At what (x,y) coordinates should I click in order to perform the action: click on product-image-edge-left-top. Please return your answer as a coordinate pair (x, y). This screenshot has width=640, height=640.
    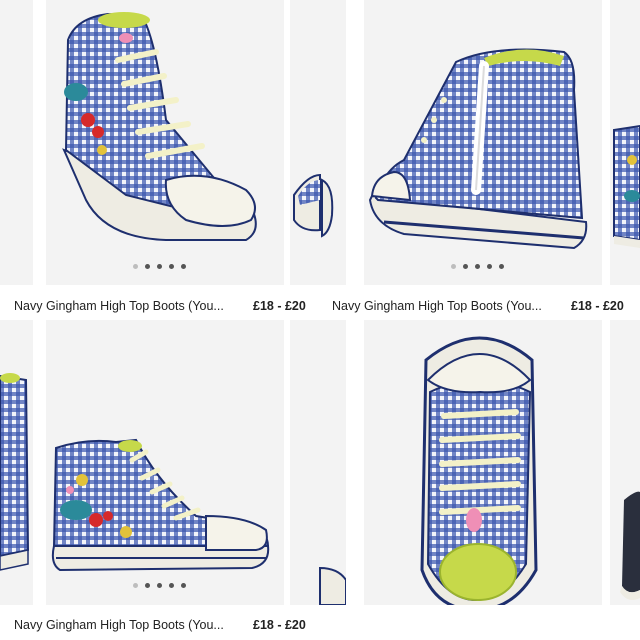
    Looking at the image, I should click on (16, 142).